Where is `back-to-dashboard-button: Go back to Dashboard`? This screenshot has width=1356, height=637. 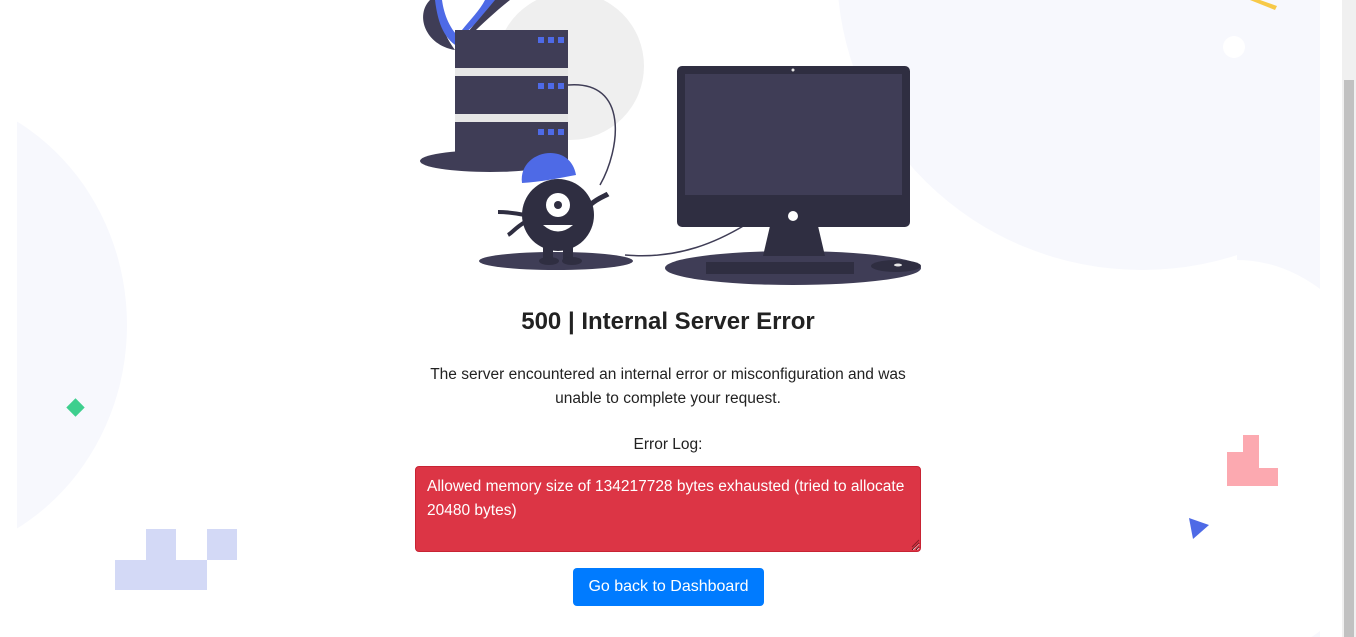 back-to-dashboard-button: Go back to Dashboard is located at coordinates (668, 587).